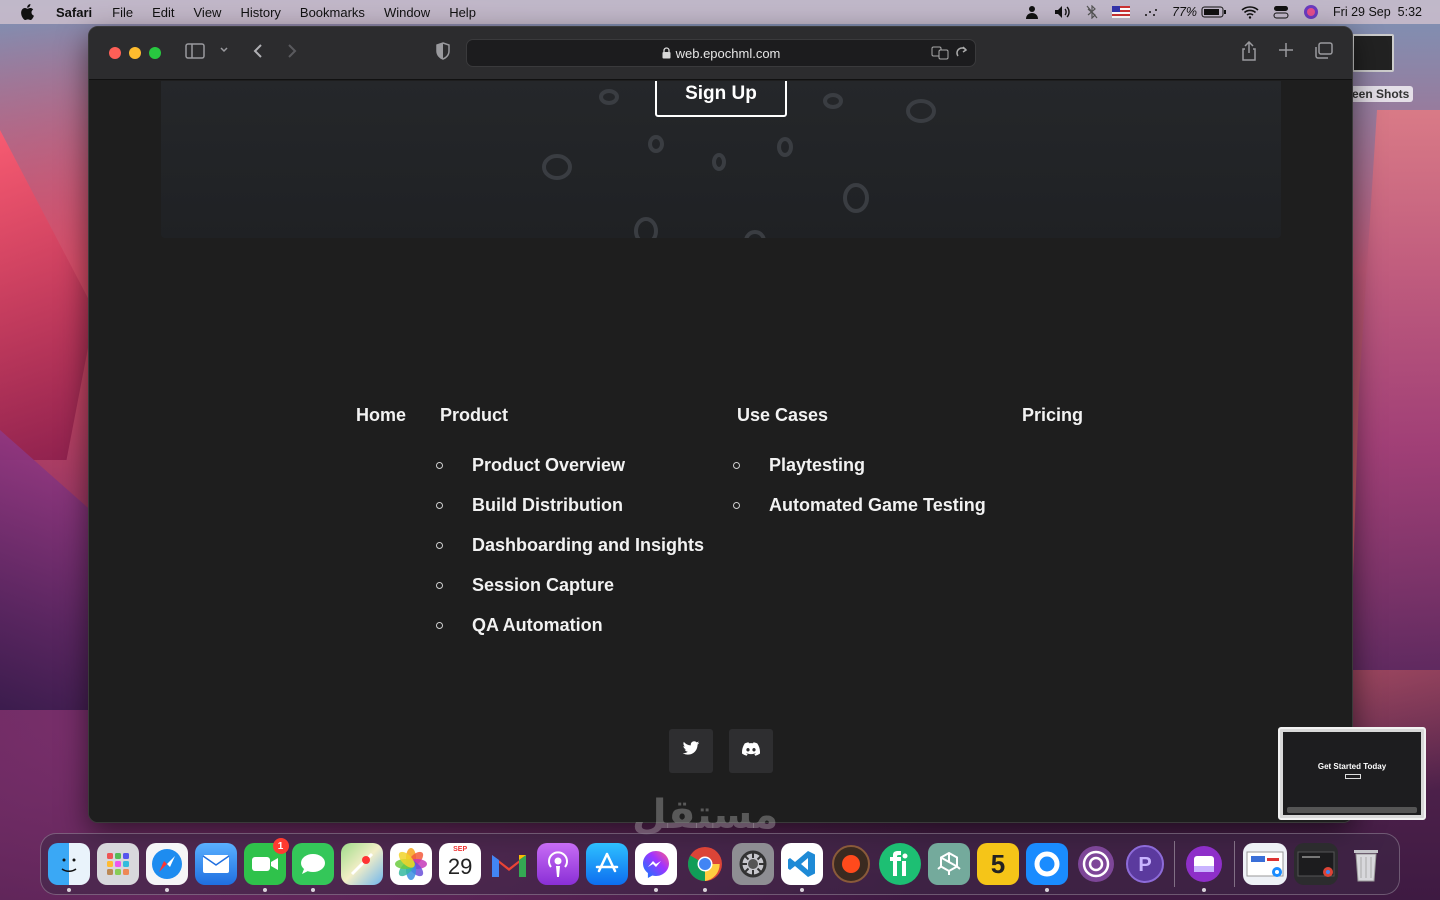 The height and width of the screenshot is (900, 1440). Describe the element at coordinates (547, 505) in the screenshot. I see `nav-build-distribution-link: Build Distribution` at that location.